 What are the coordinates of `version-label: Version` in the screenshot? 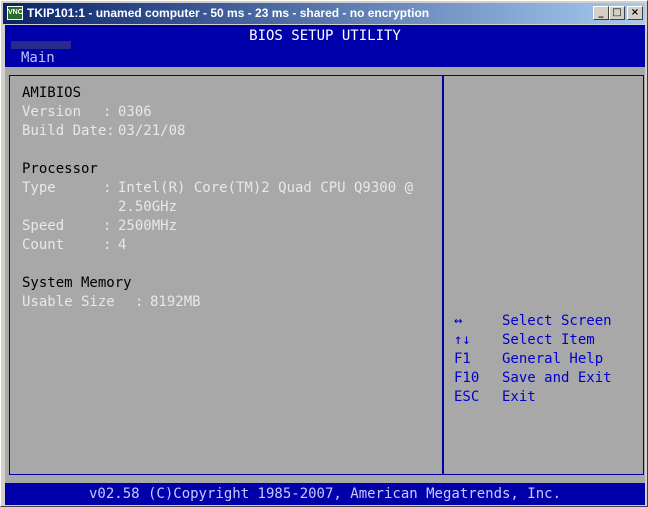 It's located at (52, 112).